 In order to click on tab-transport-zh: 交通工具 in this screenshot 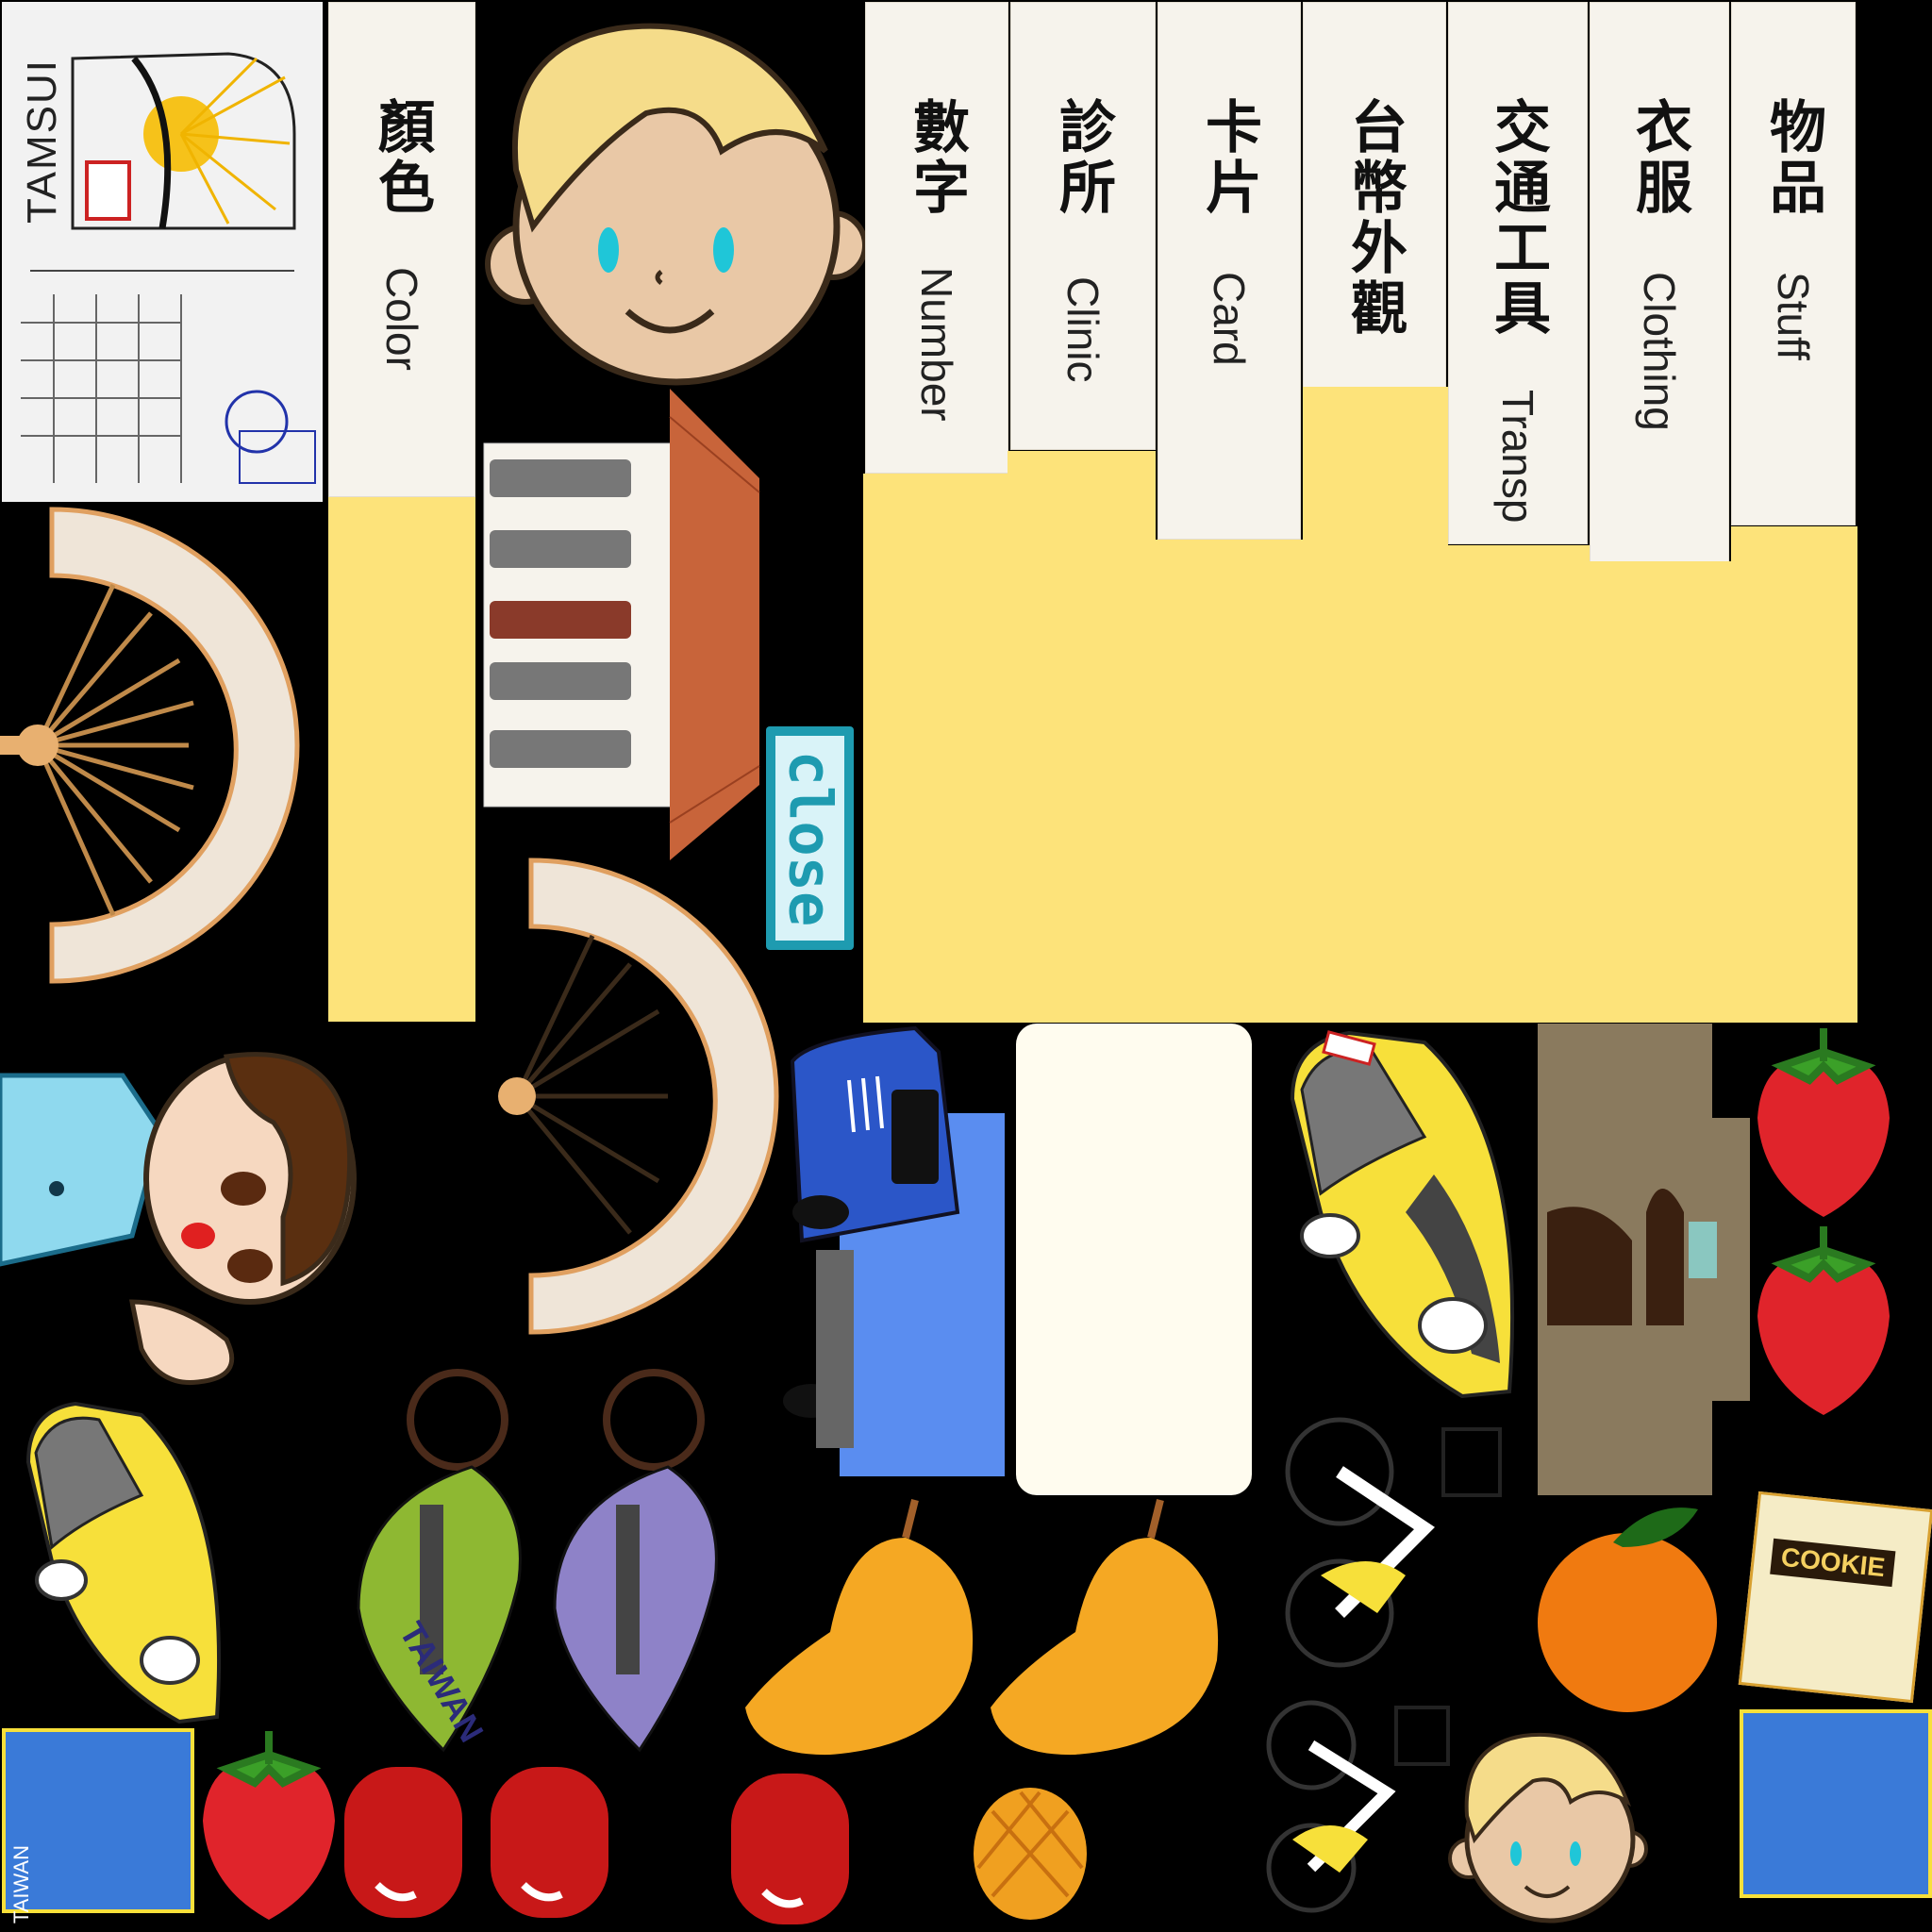, I will do `click(1518, 218)`.